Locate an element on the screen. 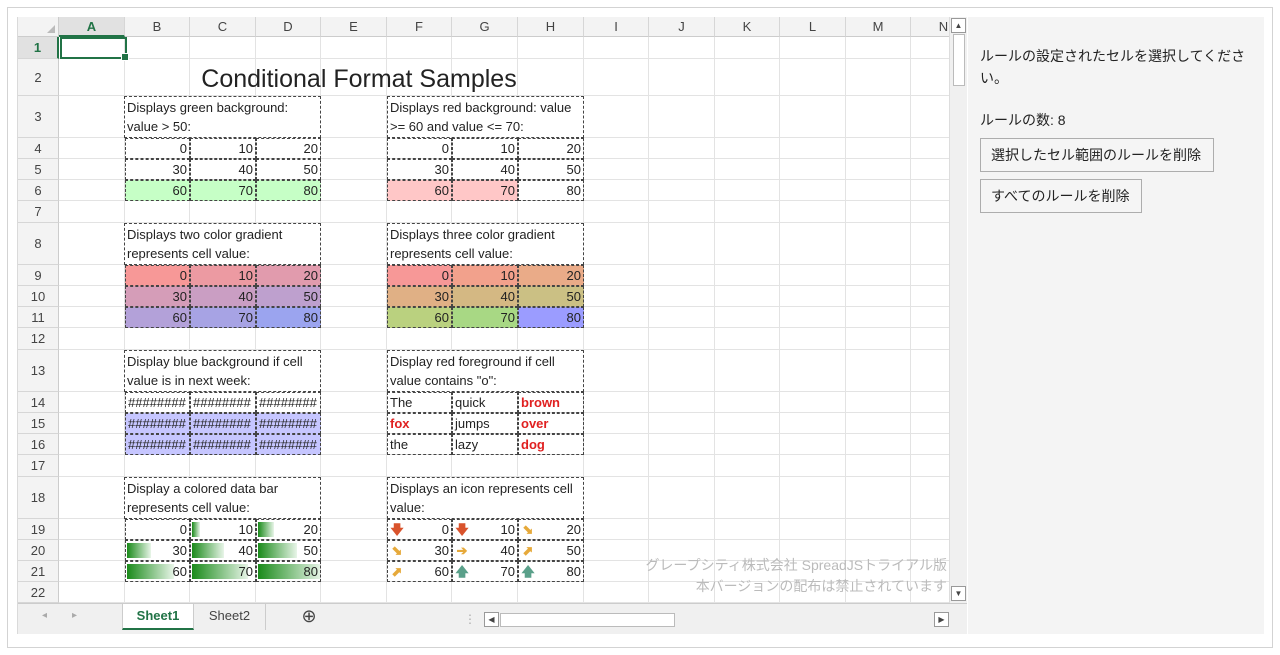 The width and height of the screenshot is (1280, 655). row-header-6: 6 is located at coordinates (38, 190).